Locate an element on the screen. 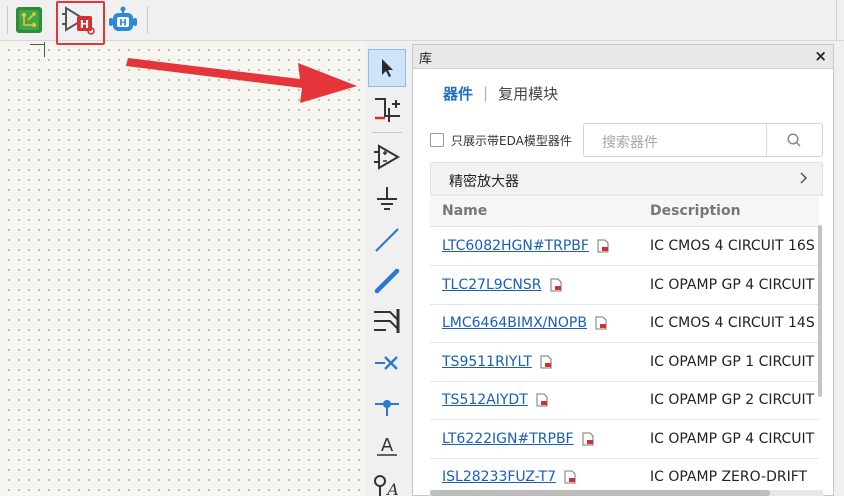 The width and height of the screenshot is (844, 496). component-name-link: ISL28233FUZ-T7 is located at coordinates (509, 477).